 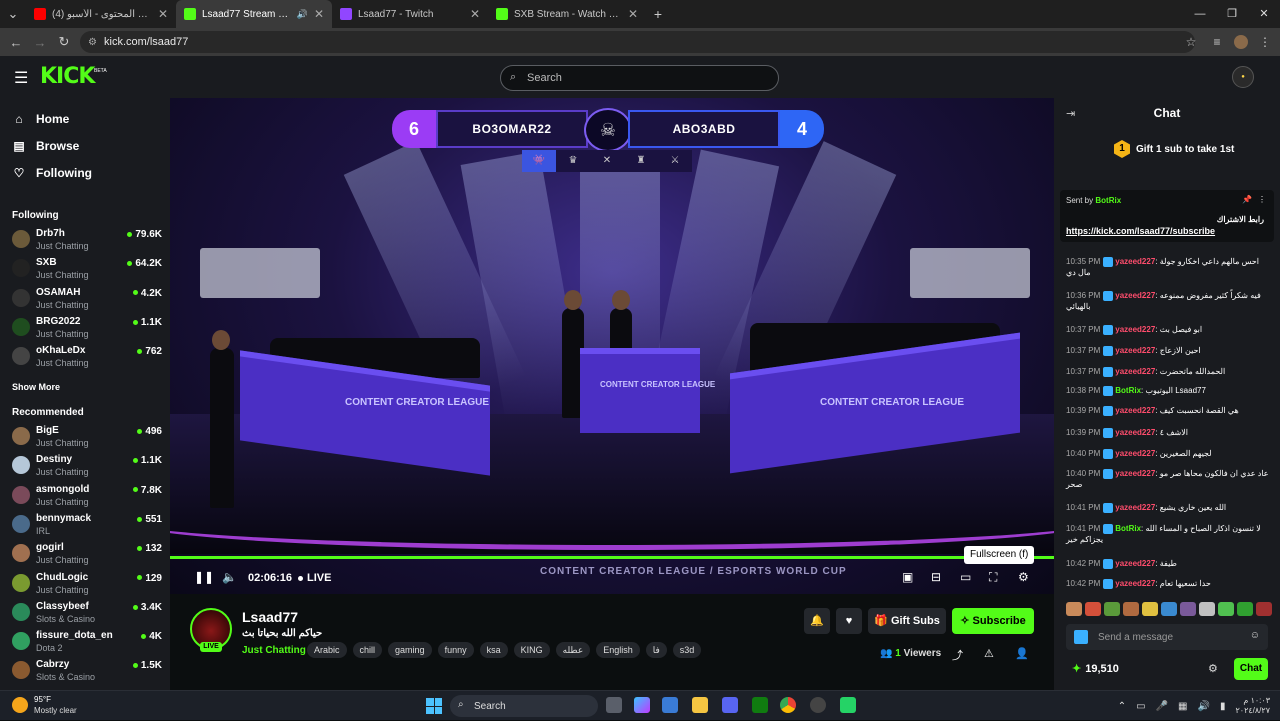 I want to click on forward-icon: →, so click(x=40, y=42).